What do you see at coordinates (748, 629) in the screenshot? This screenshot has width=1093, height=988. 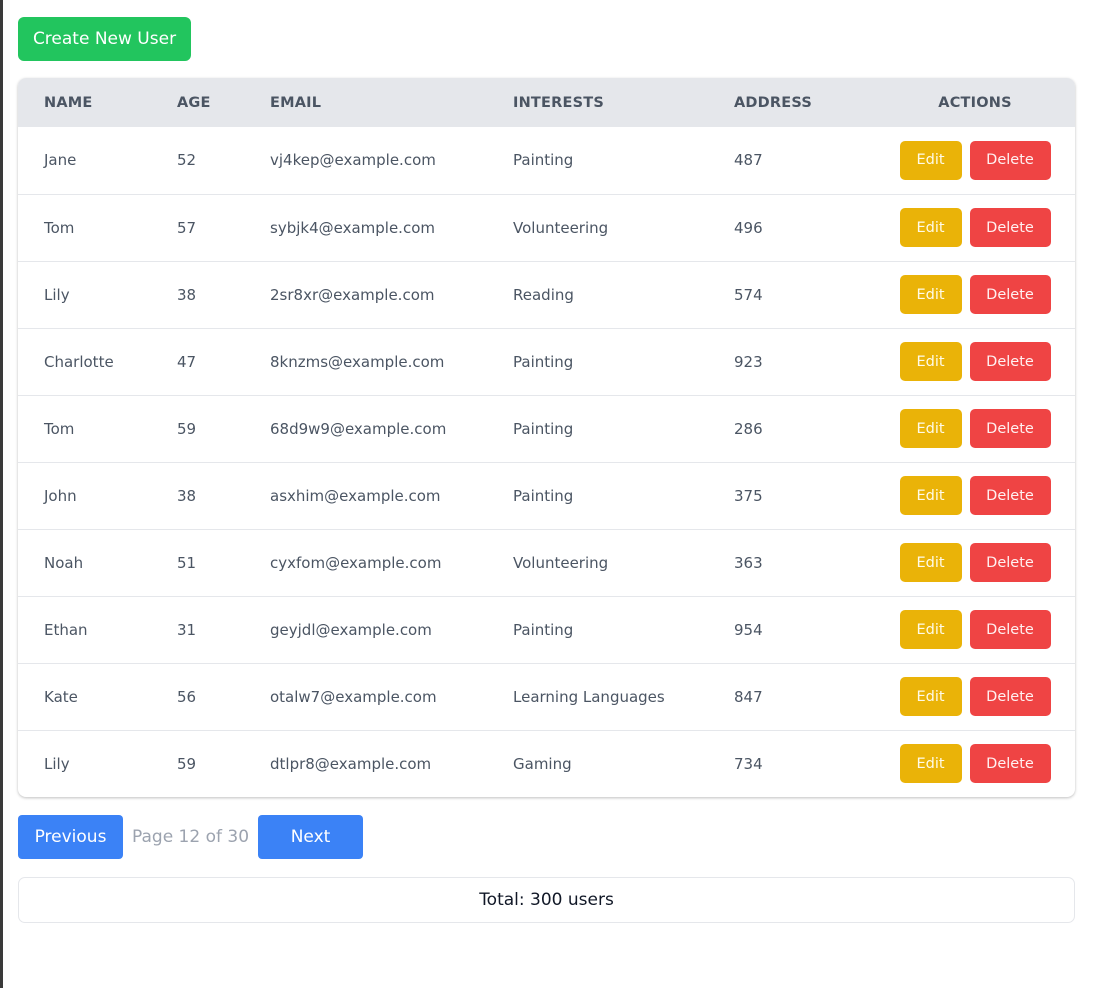 I see `cell-address: 954` at bounding box center [748, 629].